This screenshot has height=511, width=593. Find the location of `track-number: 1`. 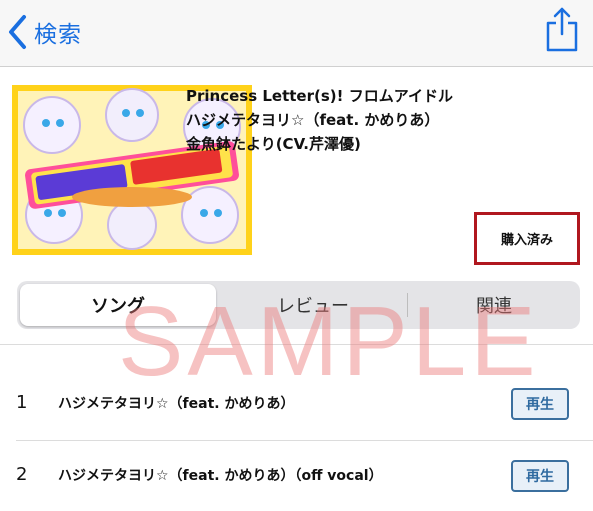

track-number: 1 is located at coordinates (22, 402).